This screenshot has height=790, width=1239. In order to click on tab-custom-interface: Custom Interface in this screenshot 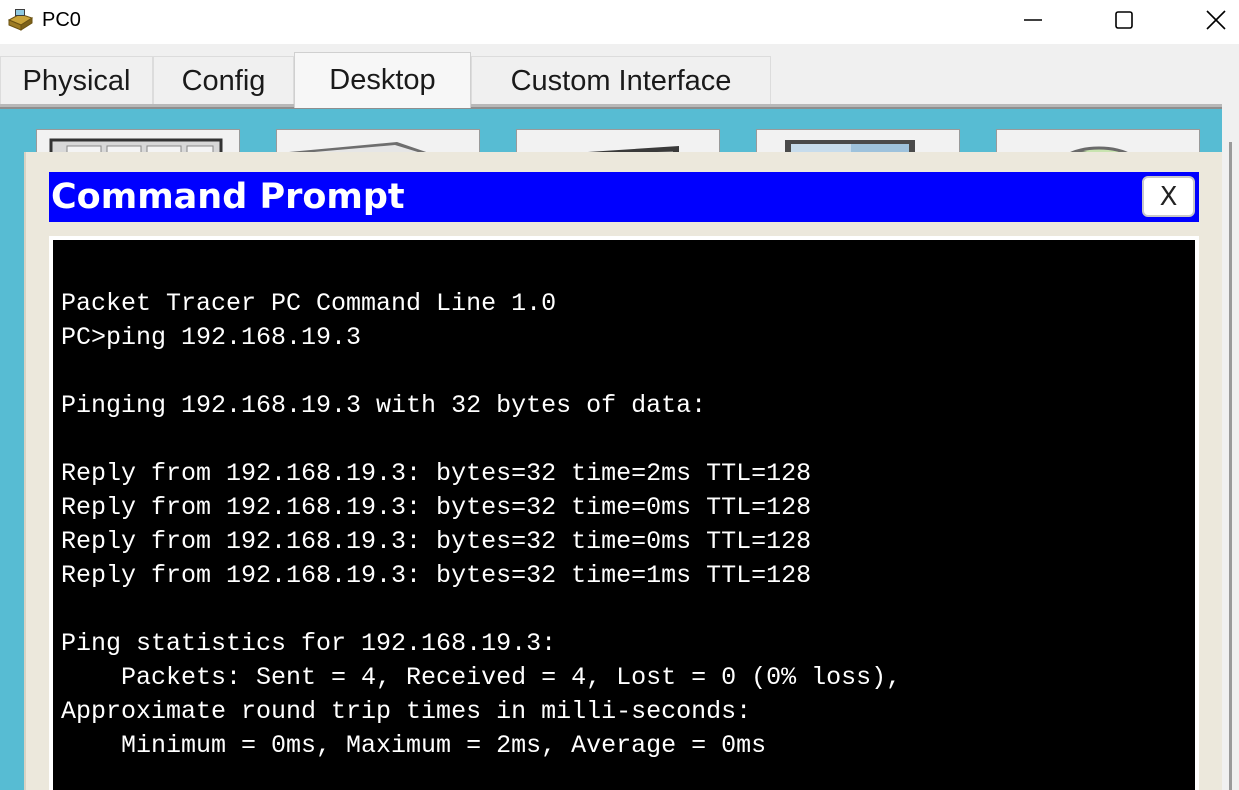, I will do `click(621, 81)`.